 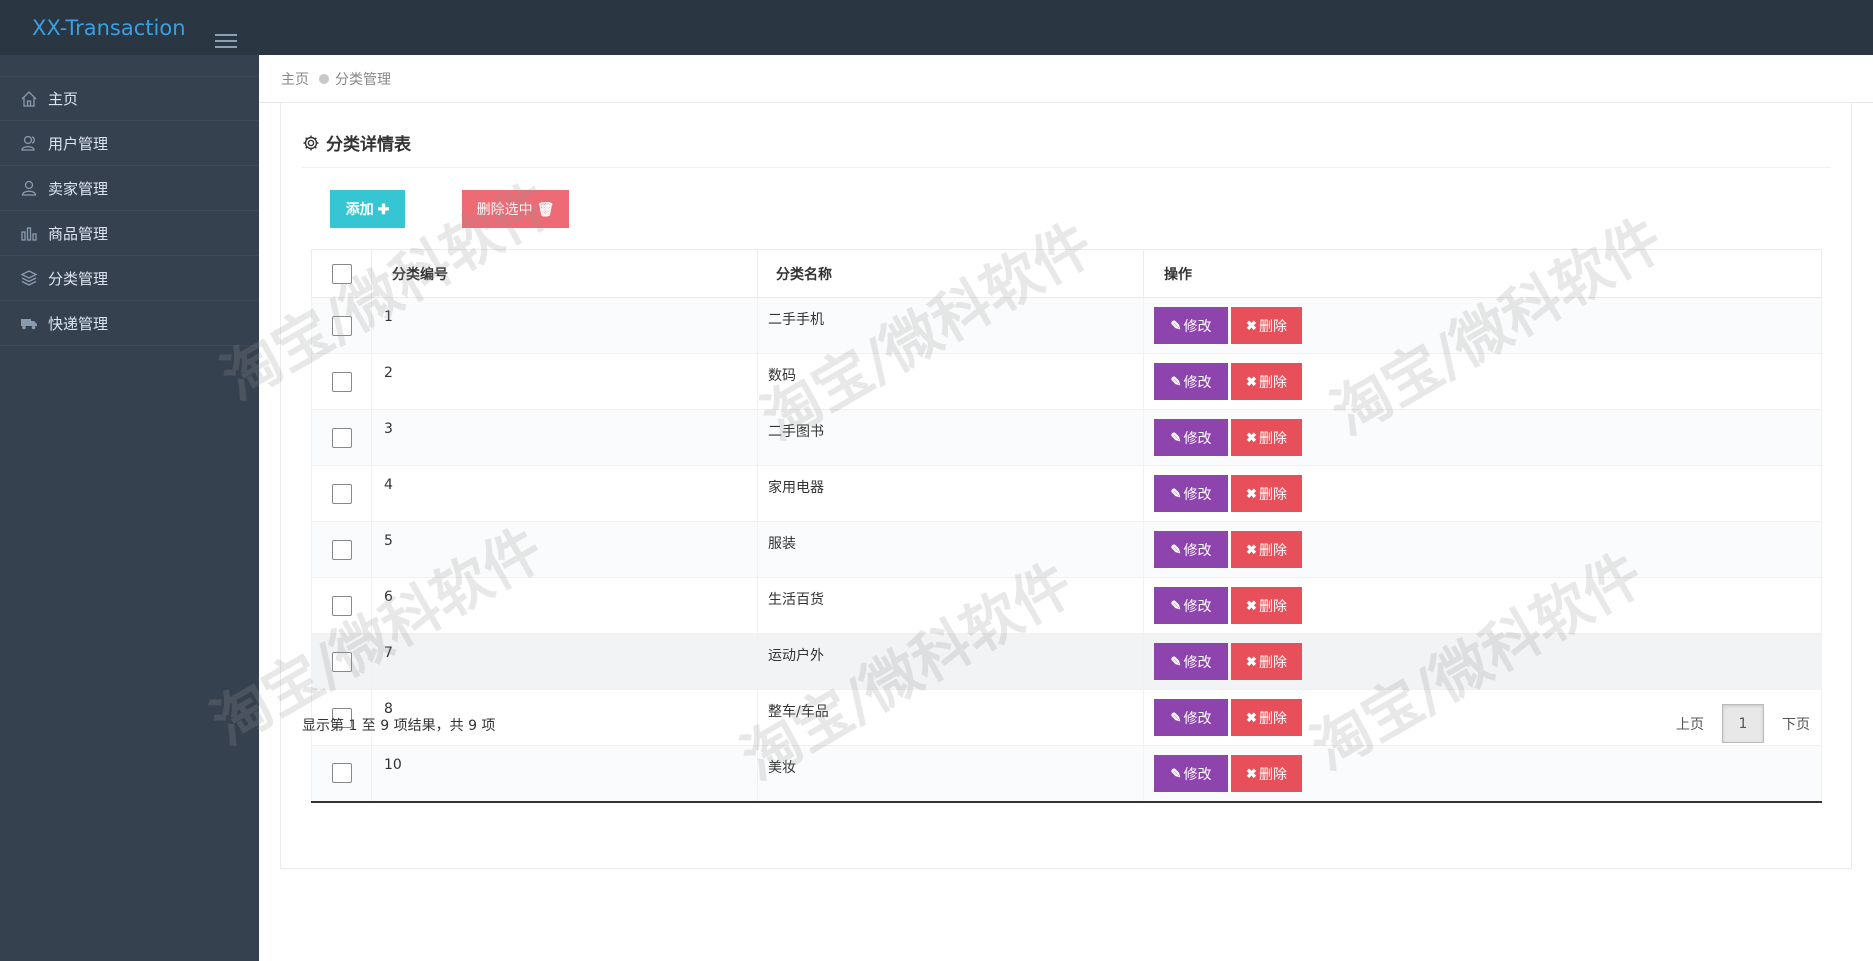 What do you see at coordinates (78, 188) in the screenshot?
I see `sidebar-item-label: 卖家管理` at bounding box center [78, 188].